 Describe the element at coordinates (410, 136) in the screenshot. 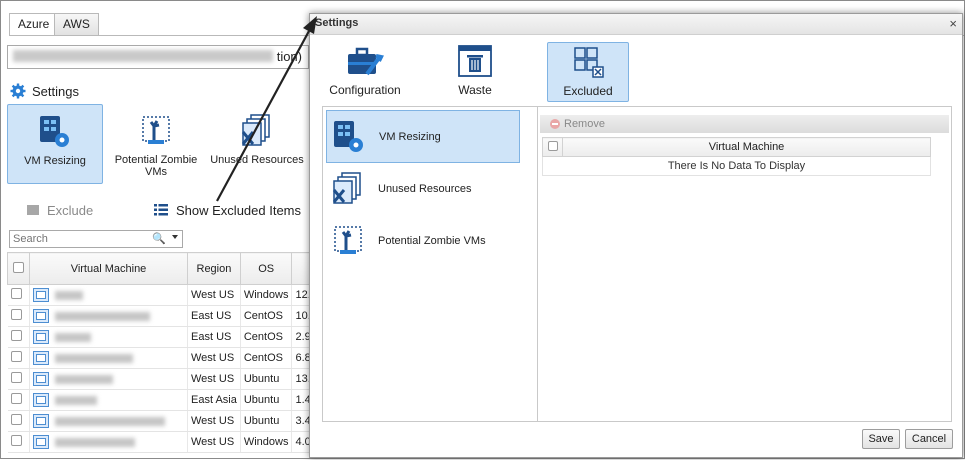

I see `category-vm-resizing-label: VM Resizing` at that location.